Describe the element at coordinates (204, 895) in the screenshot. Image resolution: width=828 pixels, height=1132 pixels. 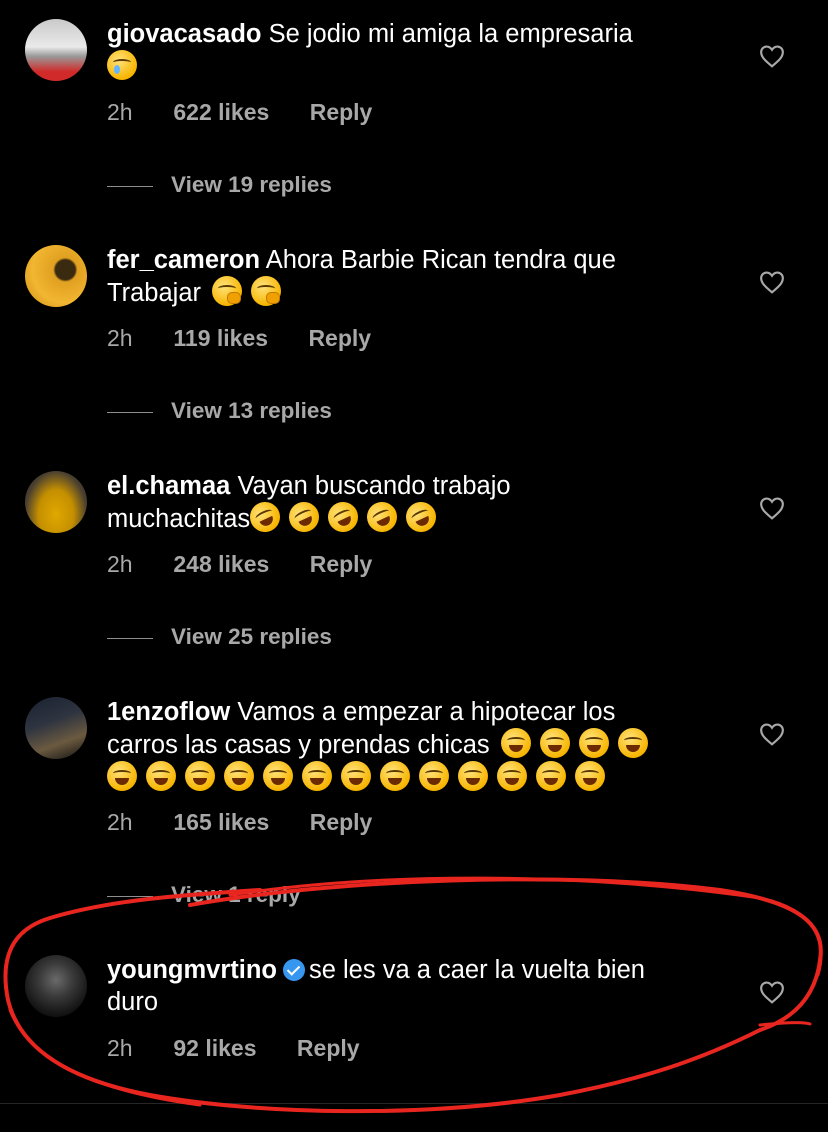
I see `view-replies-button: View 1 reply` at that location.